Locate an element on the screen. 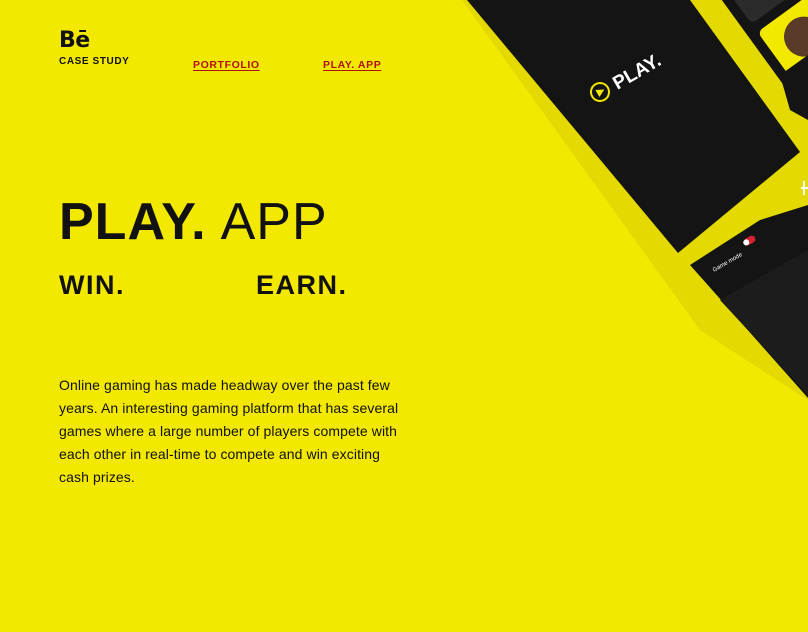 The image size is (808, 632). brand: Bē CASE STUDY is located at coordinates (94, 49).